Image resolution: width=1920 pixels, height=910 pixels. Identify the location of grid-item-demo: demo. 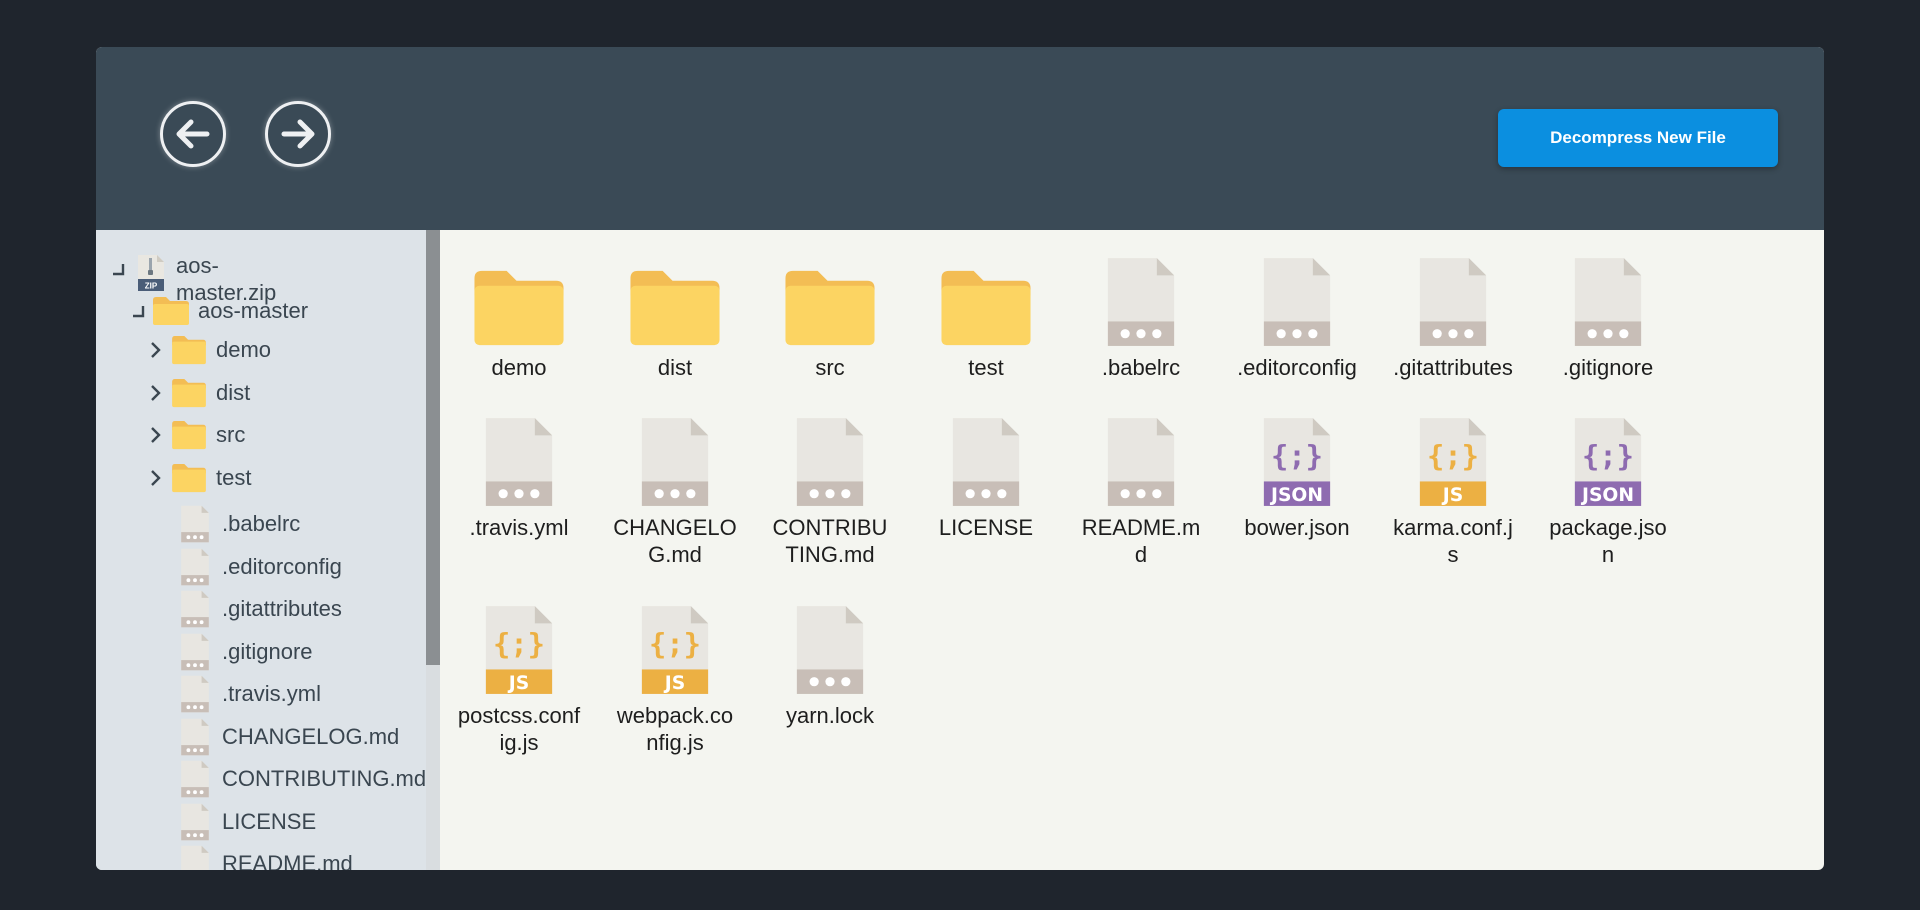
(519, 320).